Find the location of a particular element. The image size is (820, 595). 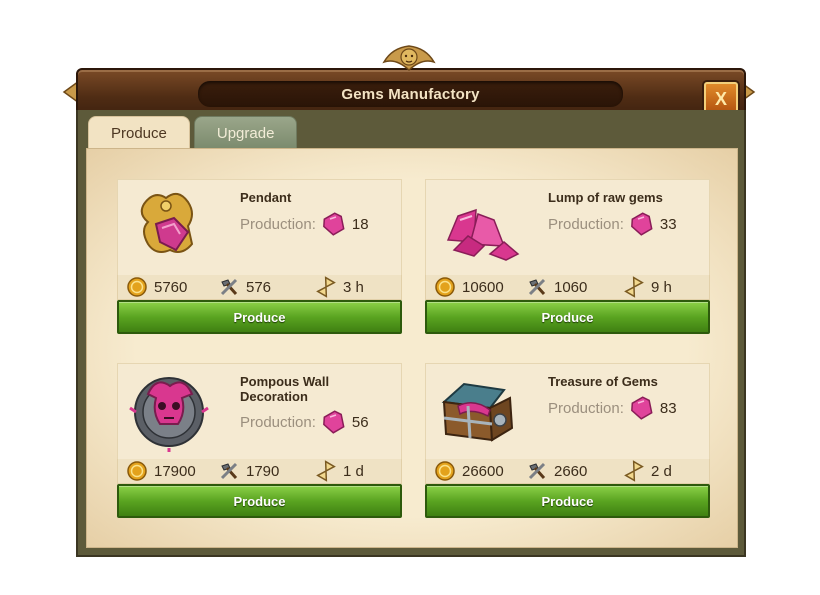

title-plate: Gems Manufactory is located at coordinates (410, 94).